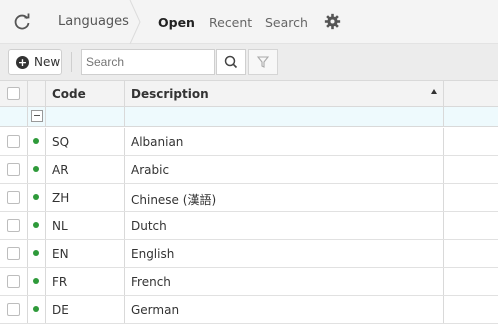  I want to click on table-row: ZH Chinese (漢語), so click(249, 198).